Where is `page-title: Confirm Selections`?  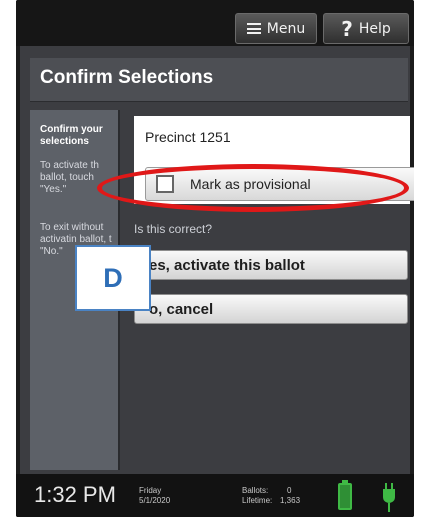
page-title: Confirm Selections is located at coordinates (127, 77).